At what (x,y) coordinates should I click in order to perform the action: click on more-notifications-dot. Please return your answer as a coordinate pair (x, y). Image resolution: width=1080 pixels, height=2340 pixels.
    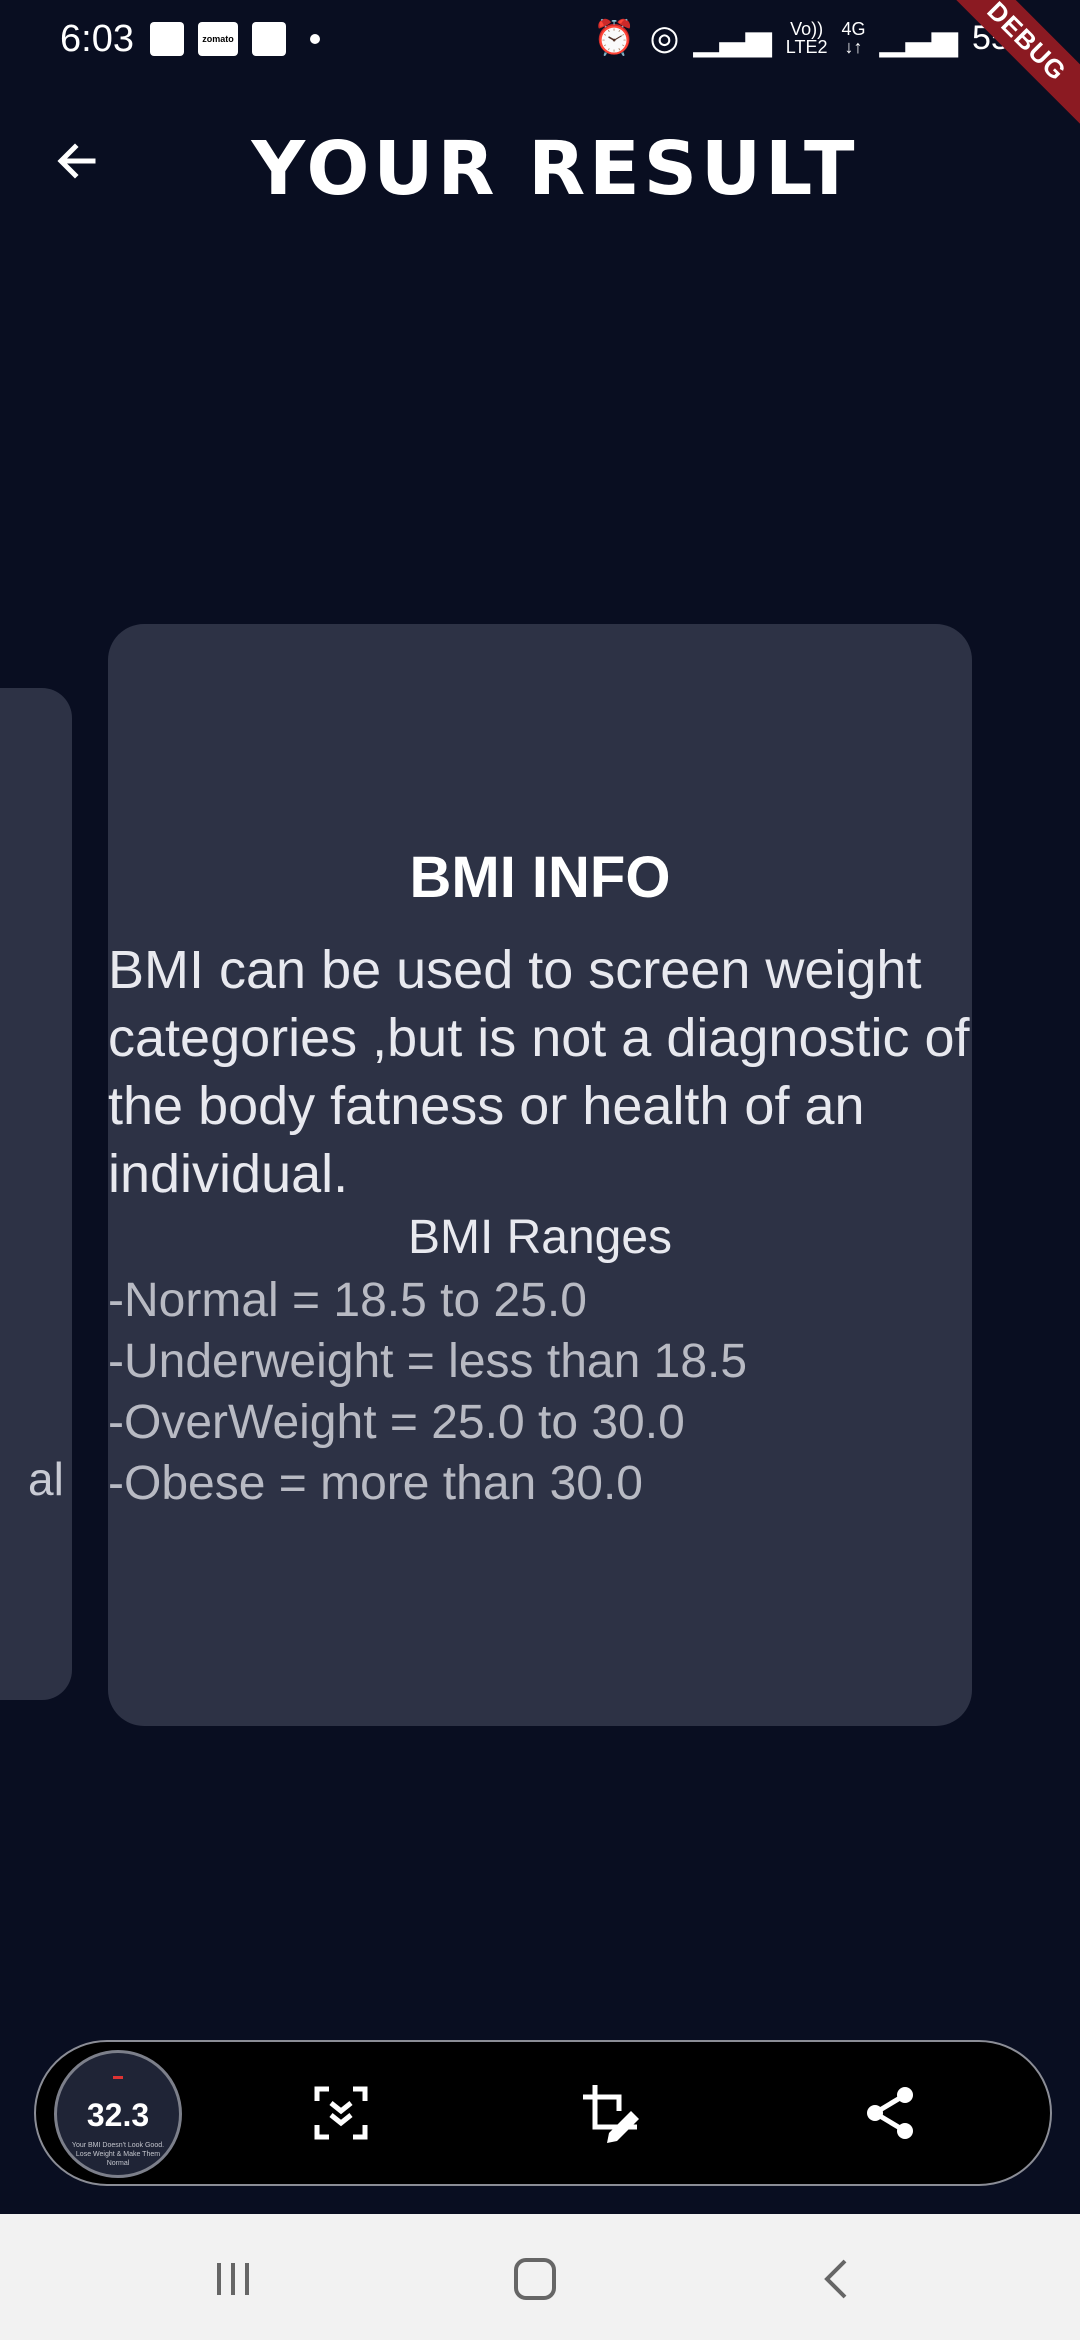
    Looking at the image, I should click on (315, 39).